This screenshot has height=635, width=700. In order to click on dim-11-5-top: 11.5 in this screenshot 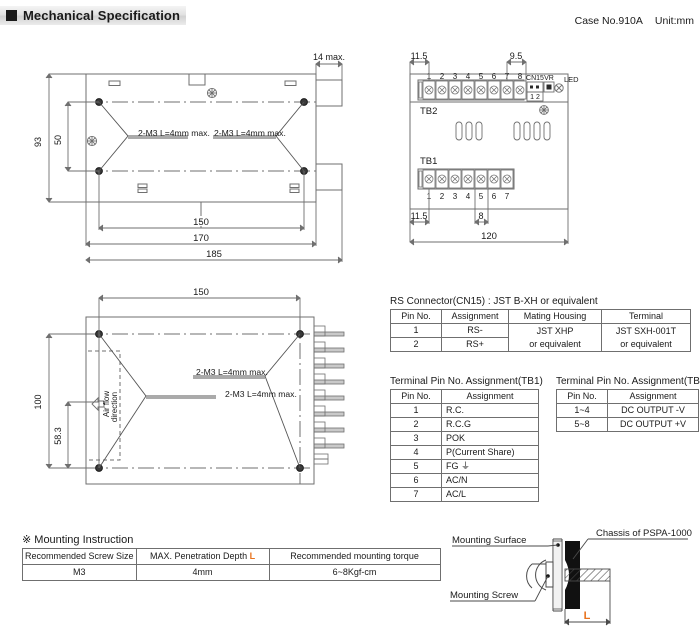, I will do `click(419, 56)`.